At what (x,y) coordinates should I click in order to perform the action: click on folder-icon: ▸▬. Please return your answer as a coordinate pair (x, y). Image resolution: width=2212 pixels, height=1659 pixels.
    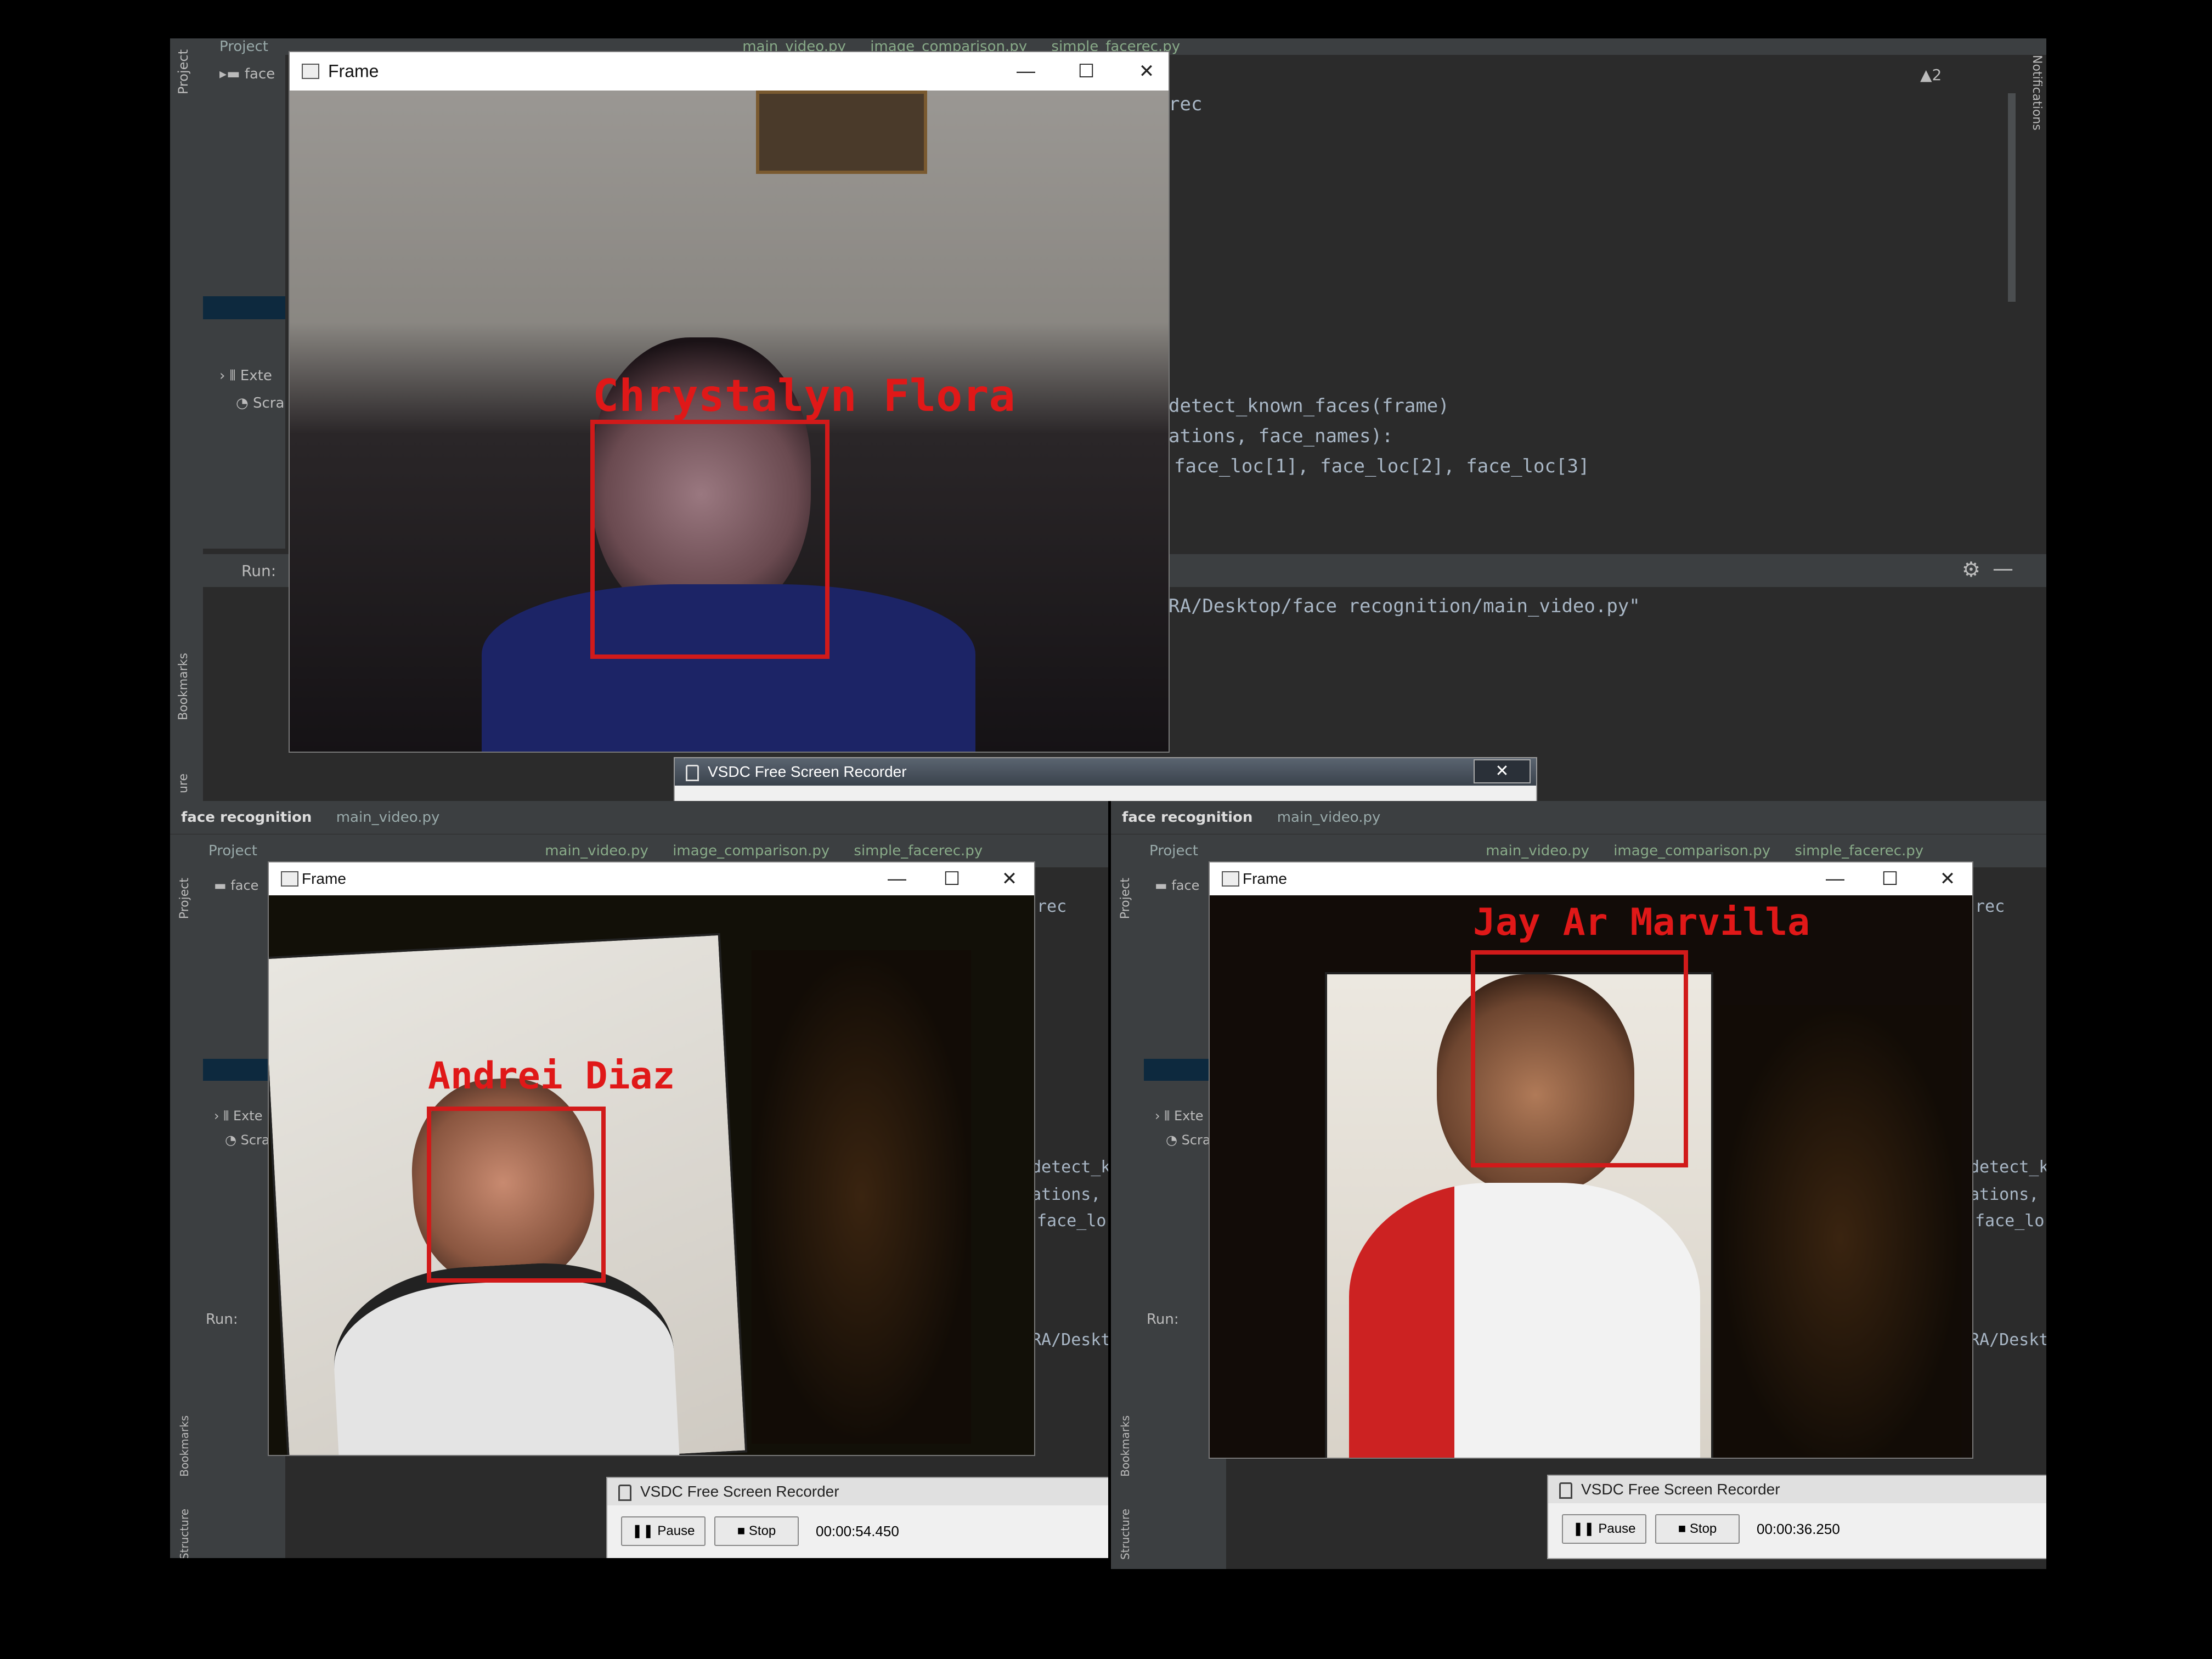
    Looking at the image, I should click on (232, 74).